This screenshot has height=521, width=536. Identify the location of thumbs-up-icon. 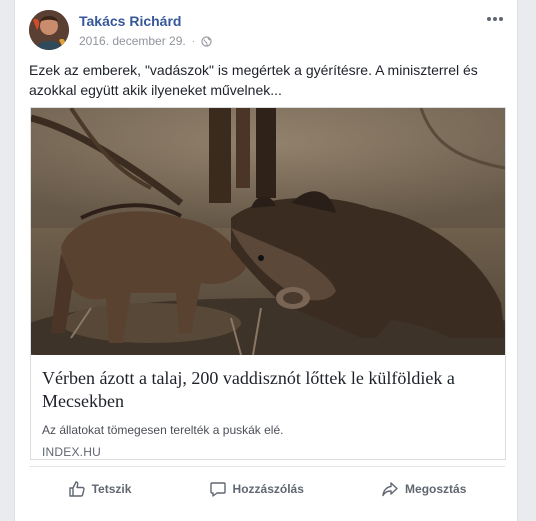
(76, 488).